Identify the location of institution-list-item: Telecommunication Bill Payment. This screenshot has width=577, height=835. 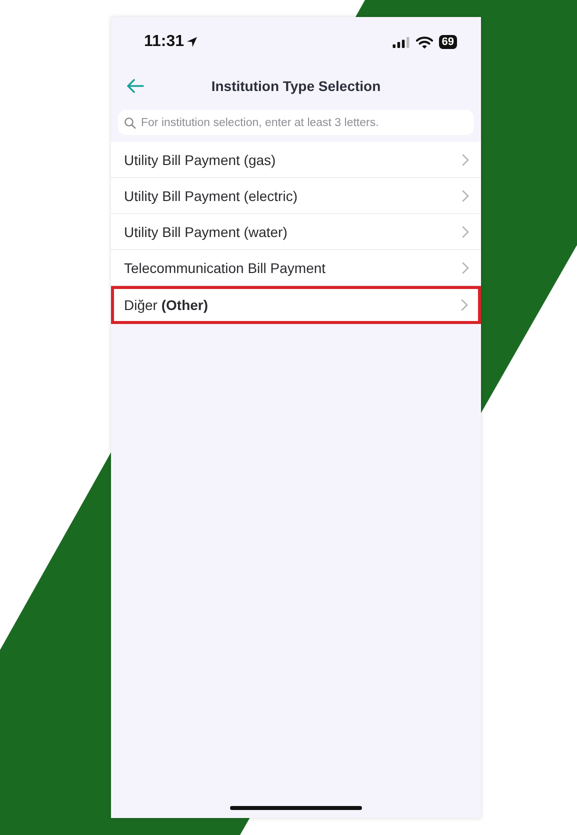
(296, 268).